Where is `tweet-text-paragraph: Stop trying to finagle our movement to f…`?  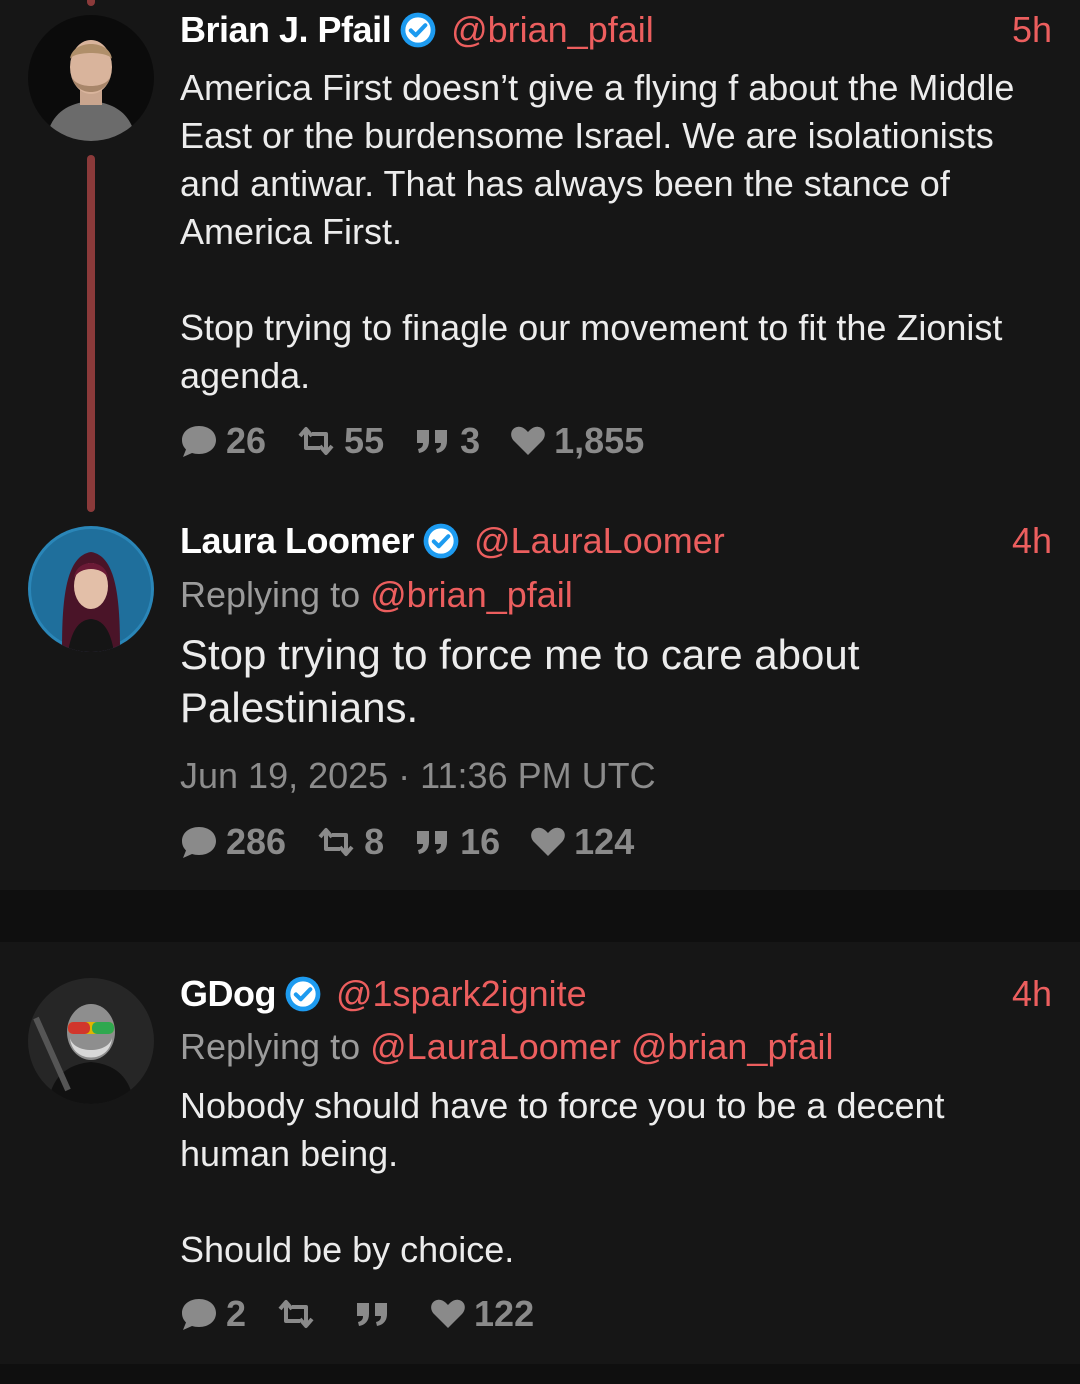 tweet-text-paragraph: Stop trying to finagle our movement to f… is located at coordinates (591, 351).